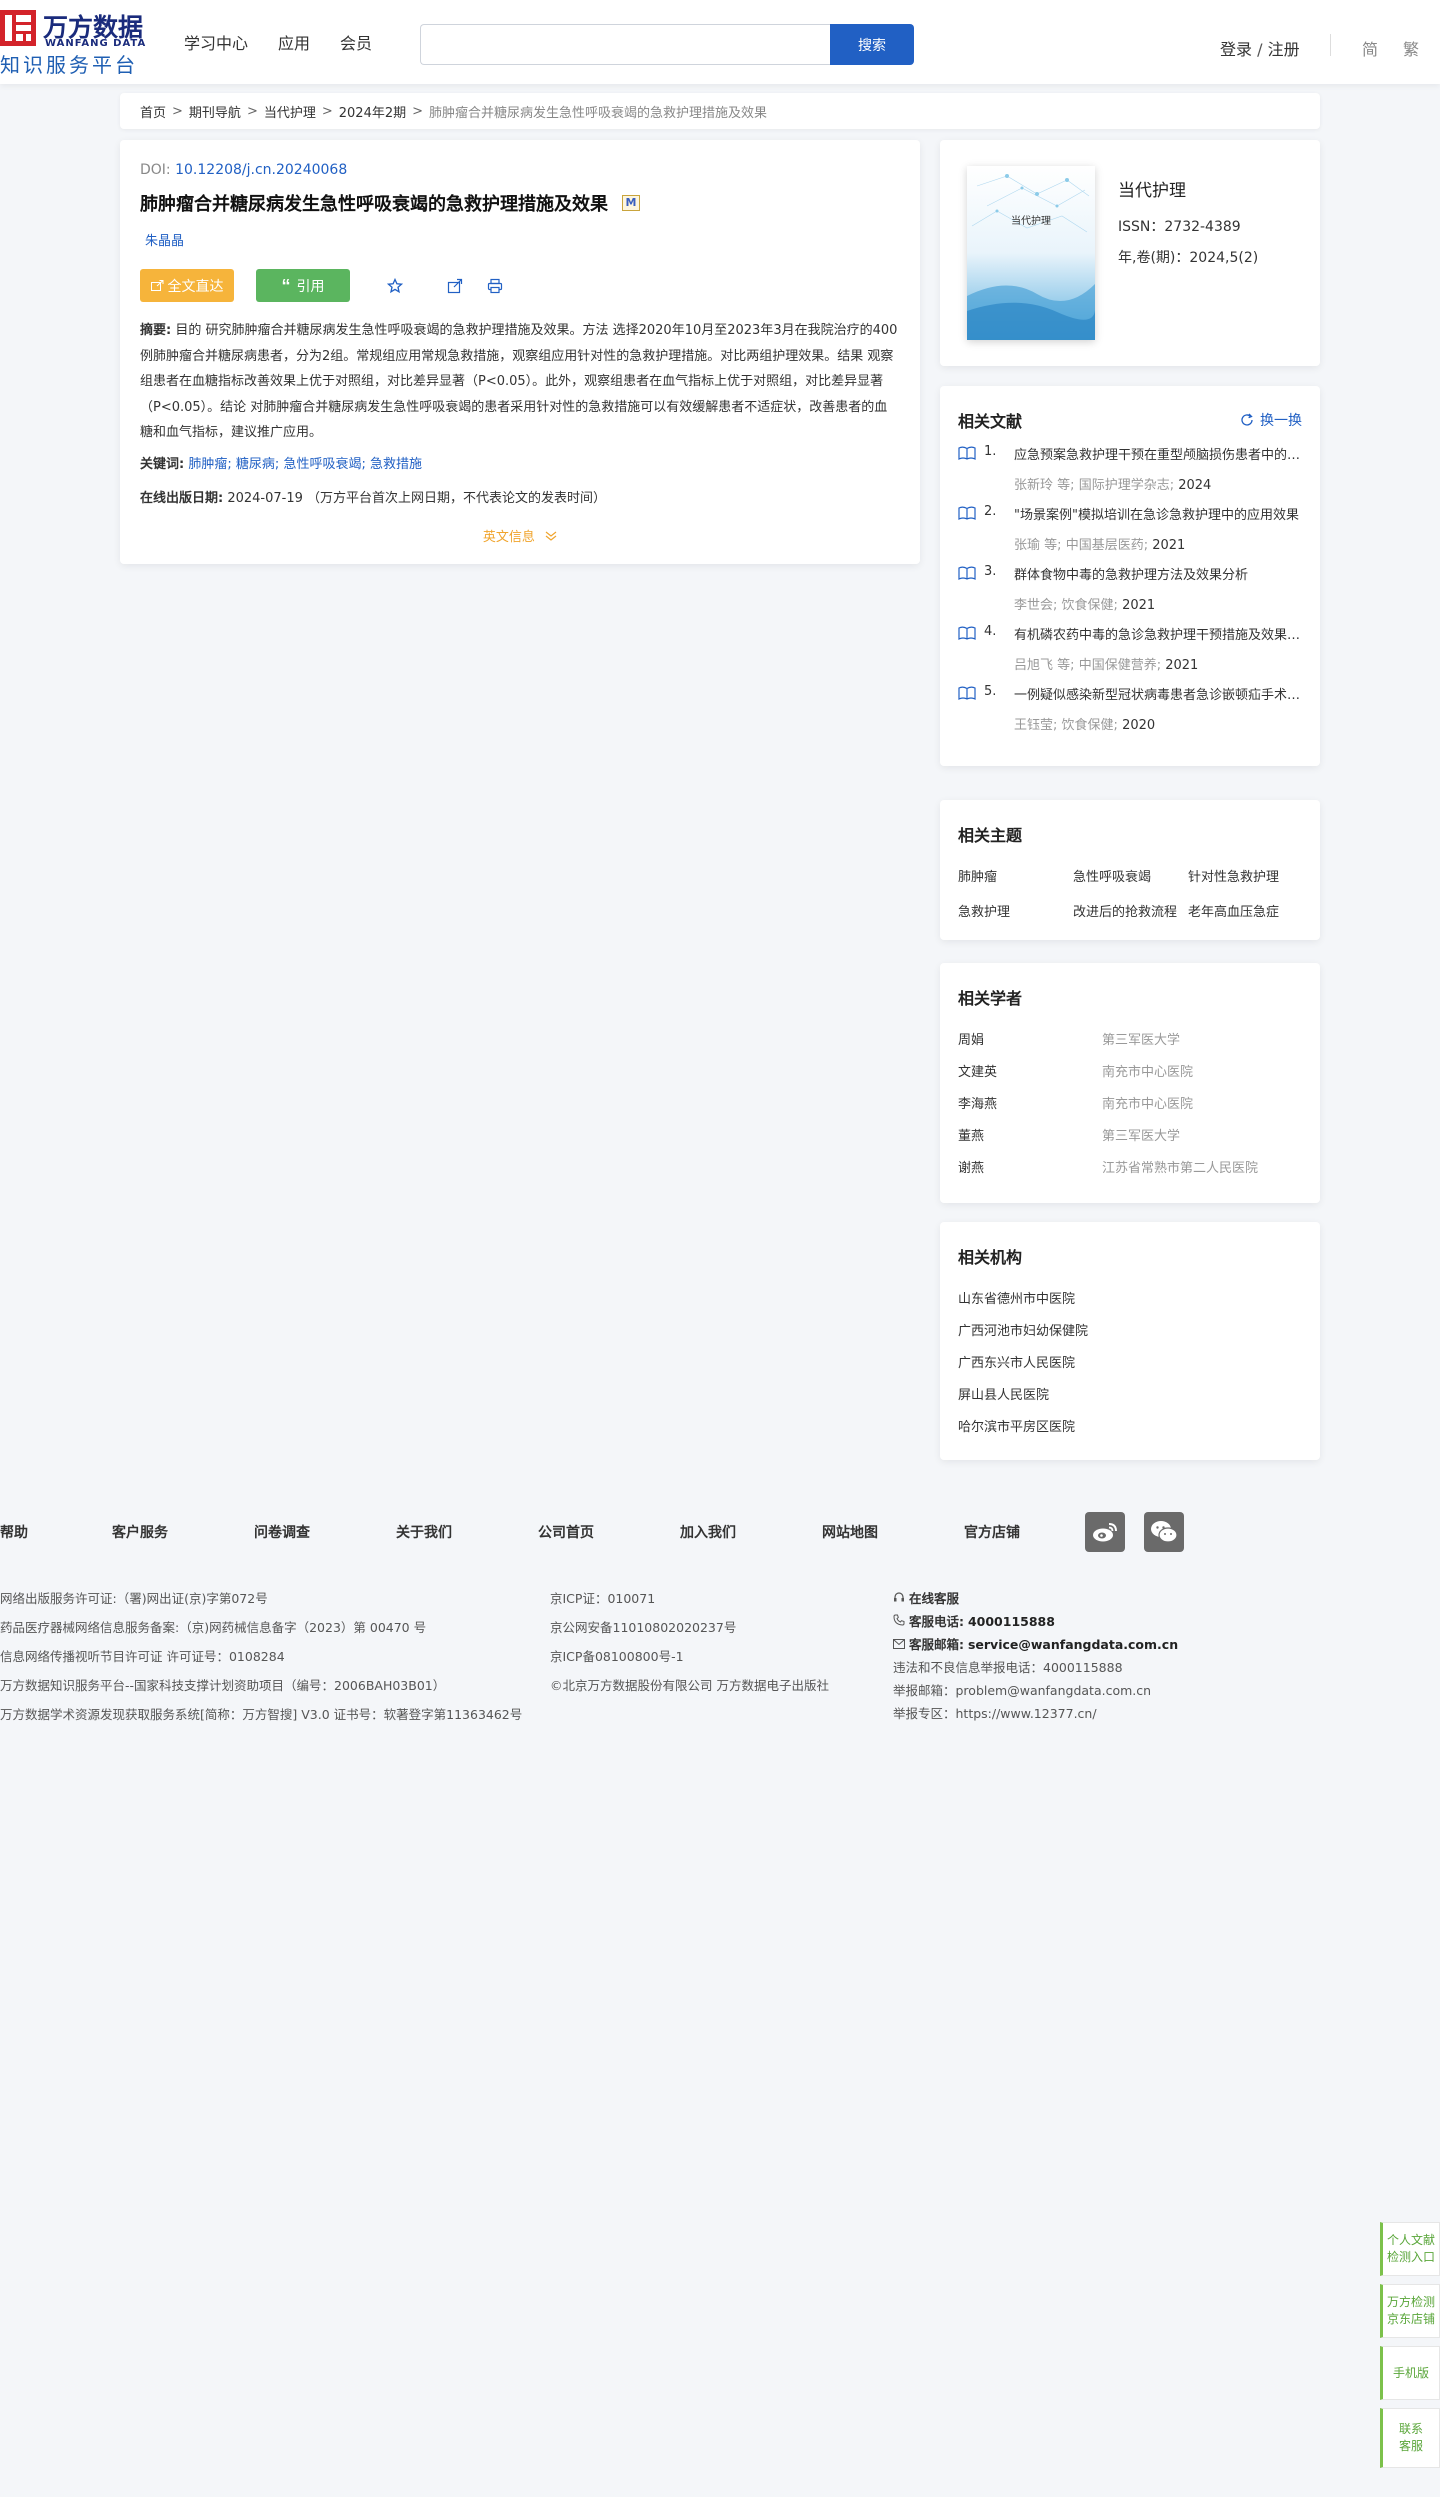 This screenshot has height=2497, width=1440. Describe the element at coordinates (1023, 1368) in the screenshot. I see `institution-link: 广西东兴市人民医院` at that location.